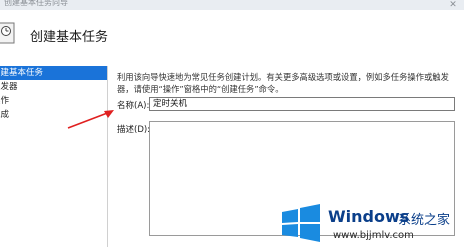 The height and width of the screenshot is (247, 464). Describe the element at coordinates (90, 119) in the screenshot. I see `red-arrow-annotation` at that location.